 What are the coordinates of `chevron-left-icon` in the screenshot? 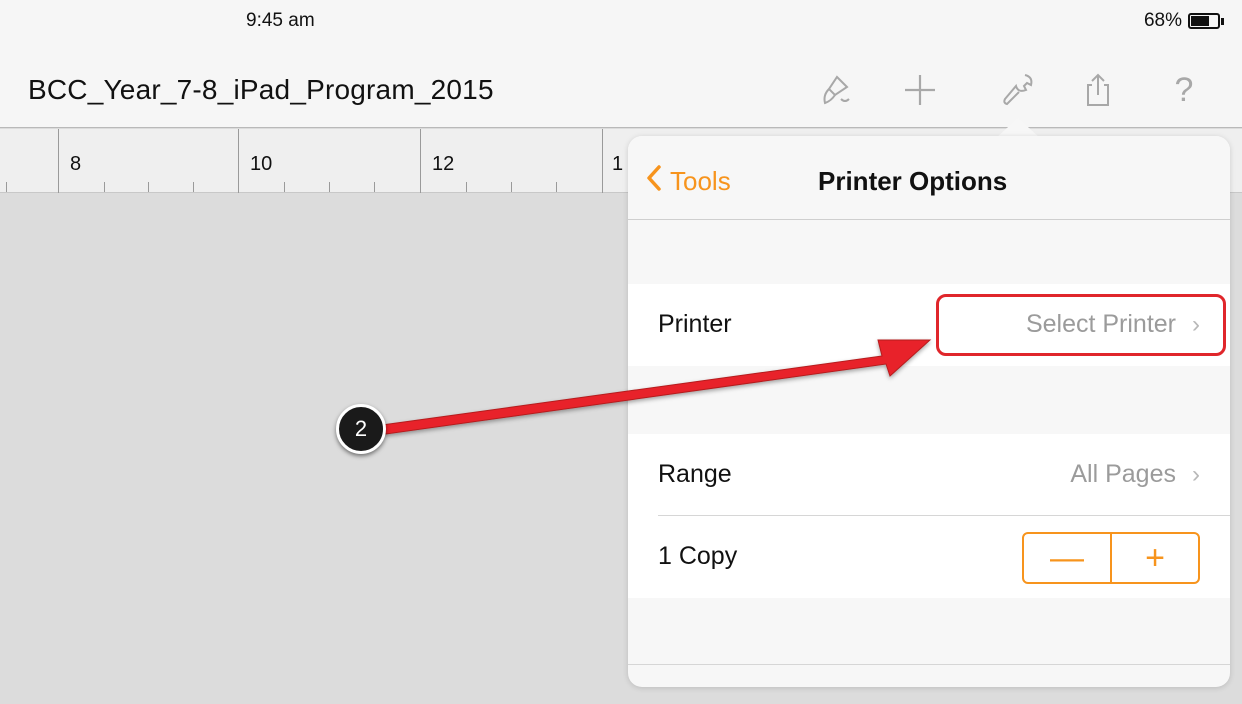 It's located at (654, 181).